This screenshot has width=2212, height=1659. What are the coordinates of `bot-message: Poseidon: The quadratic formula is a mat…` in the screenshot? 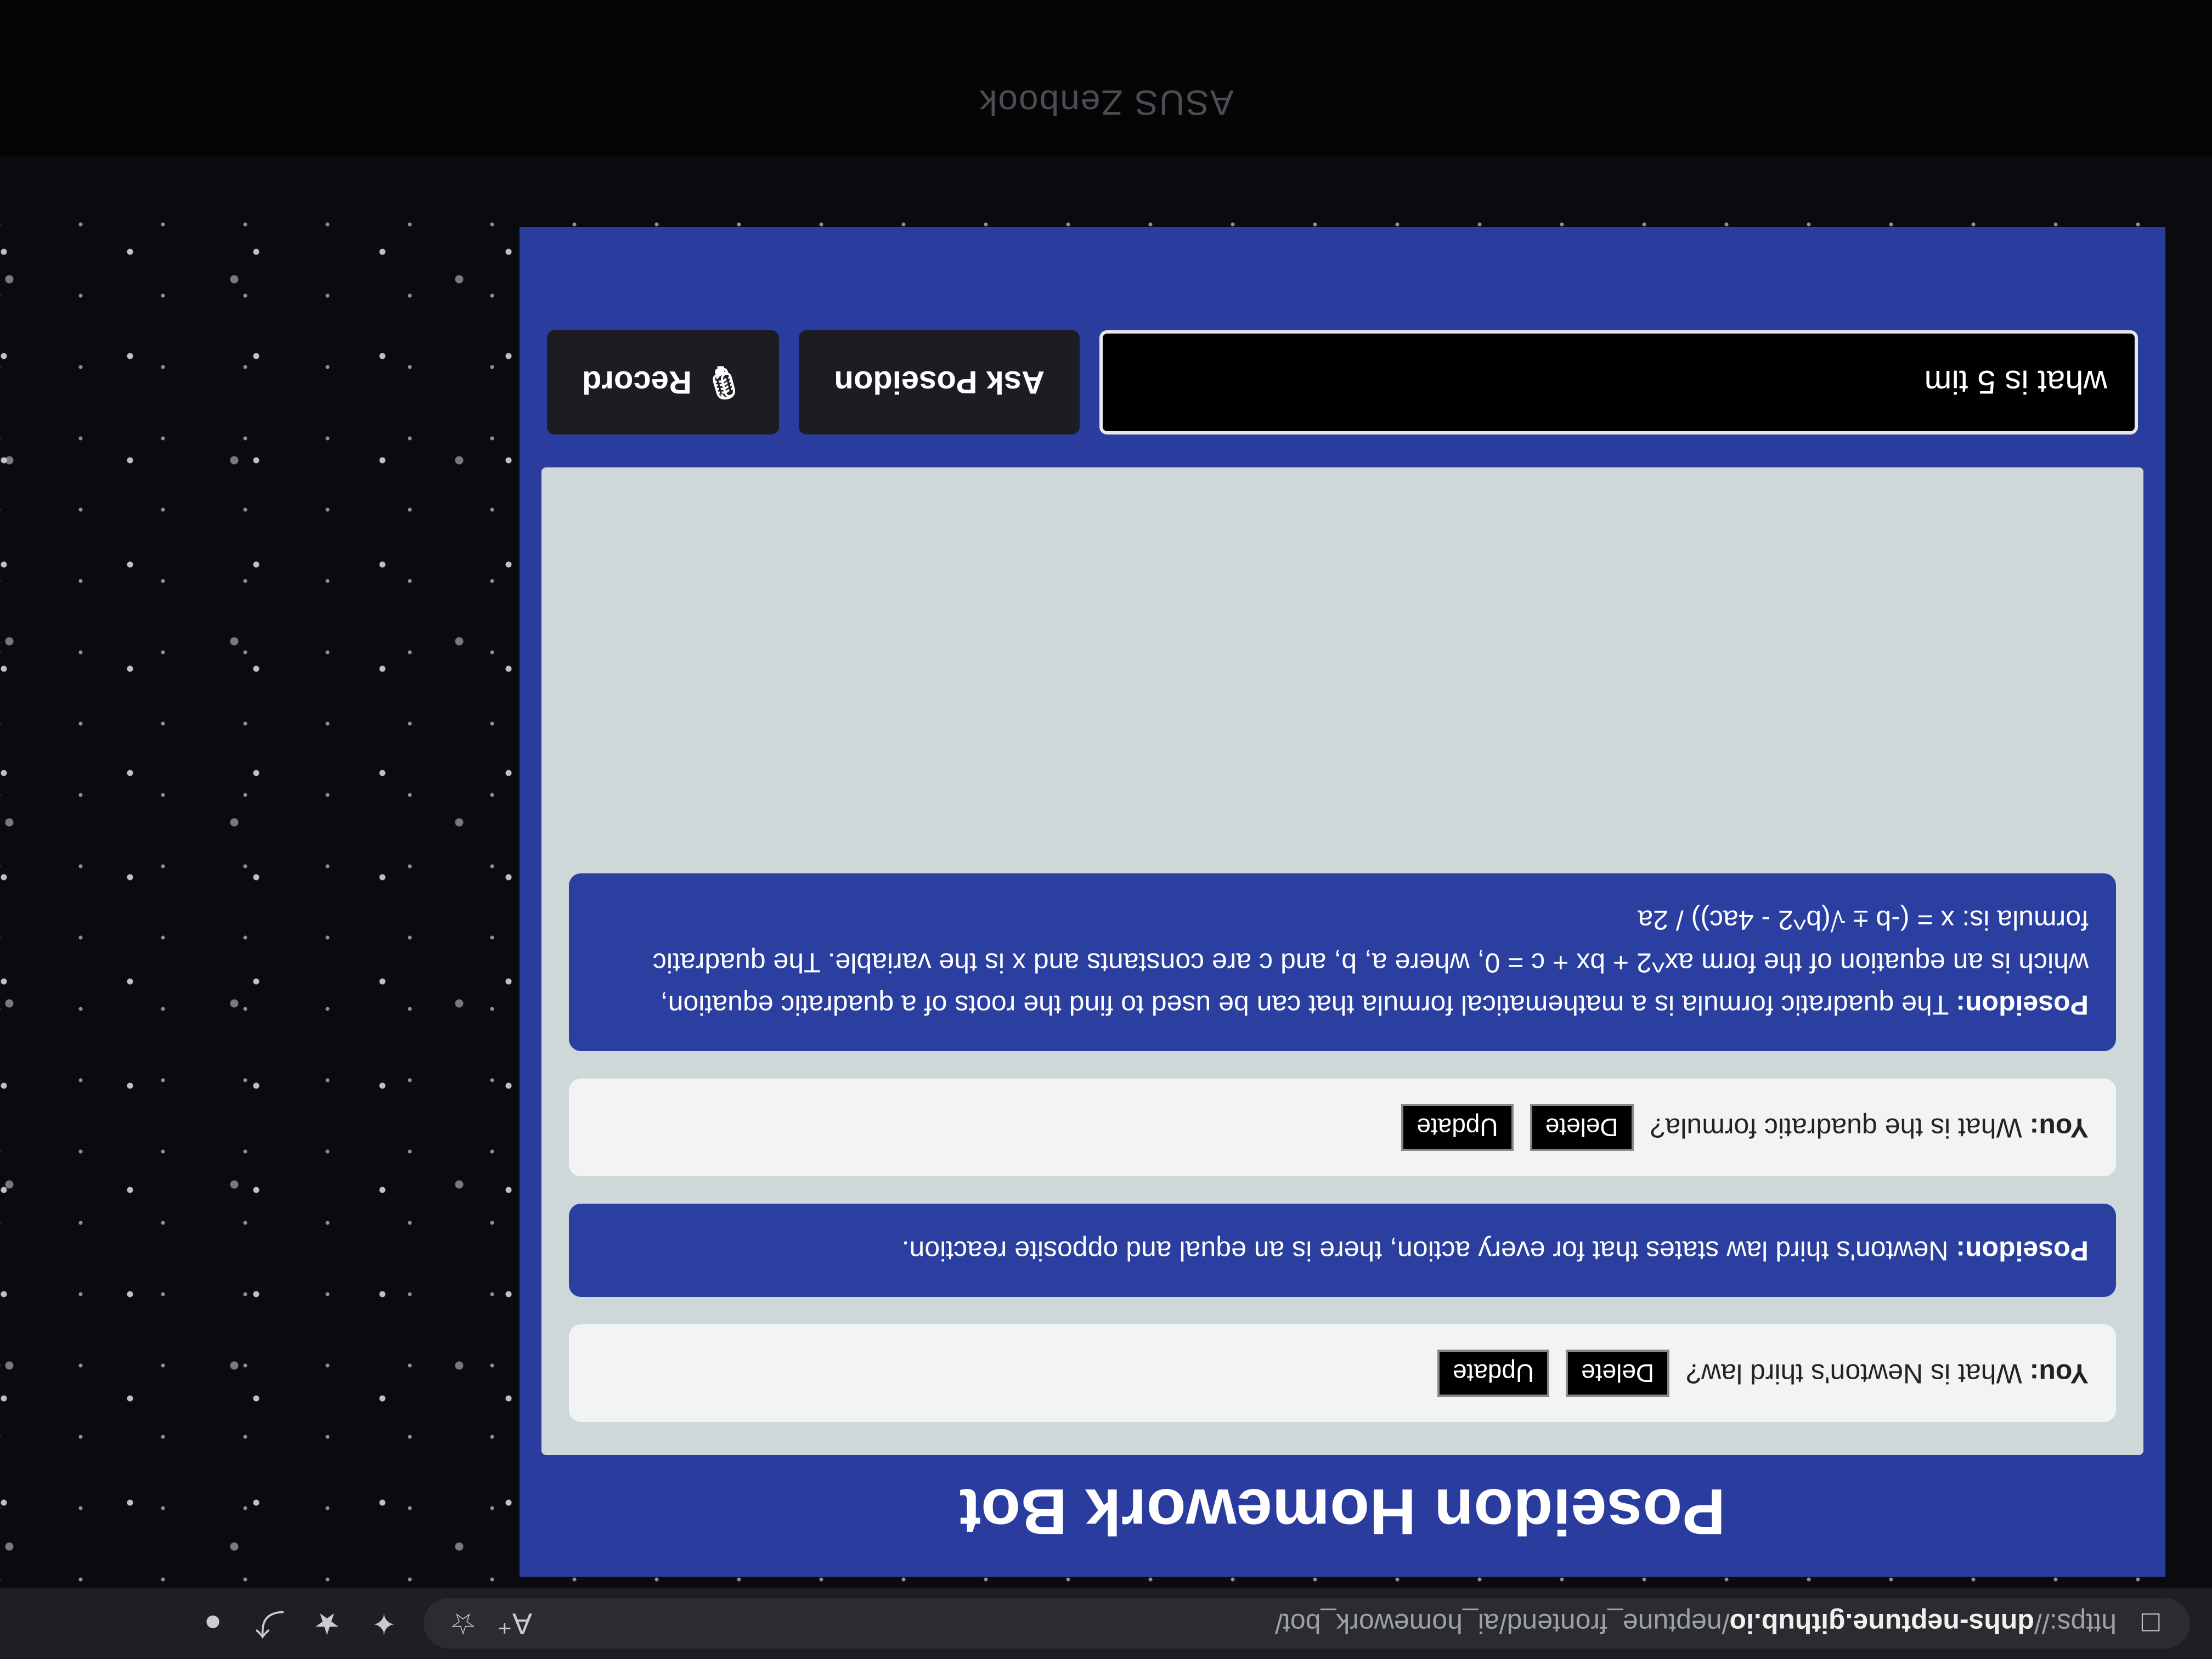 It's located at (1342, 962).